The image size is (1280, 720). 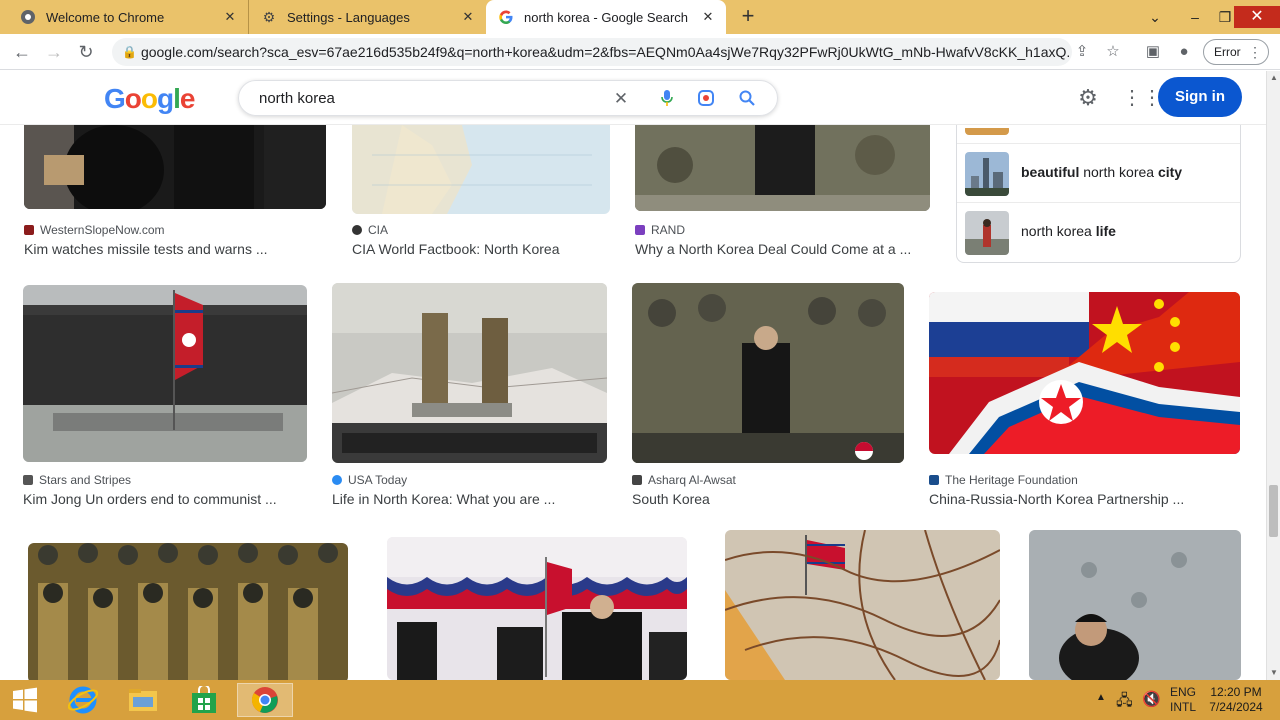 What do you see at coordinates (83, 700) in the screenshot?
I see `internet-explorer-icon` at bounding box center [83, 700].